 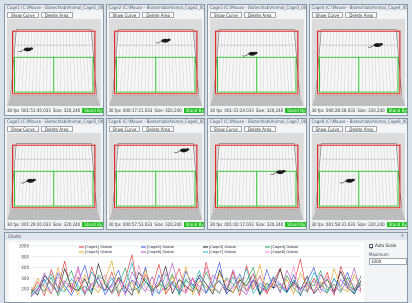 I want to click on legend-label: [Cage3] Global, so click(x=222, y=247).